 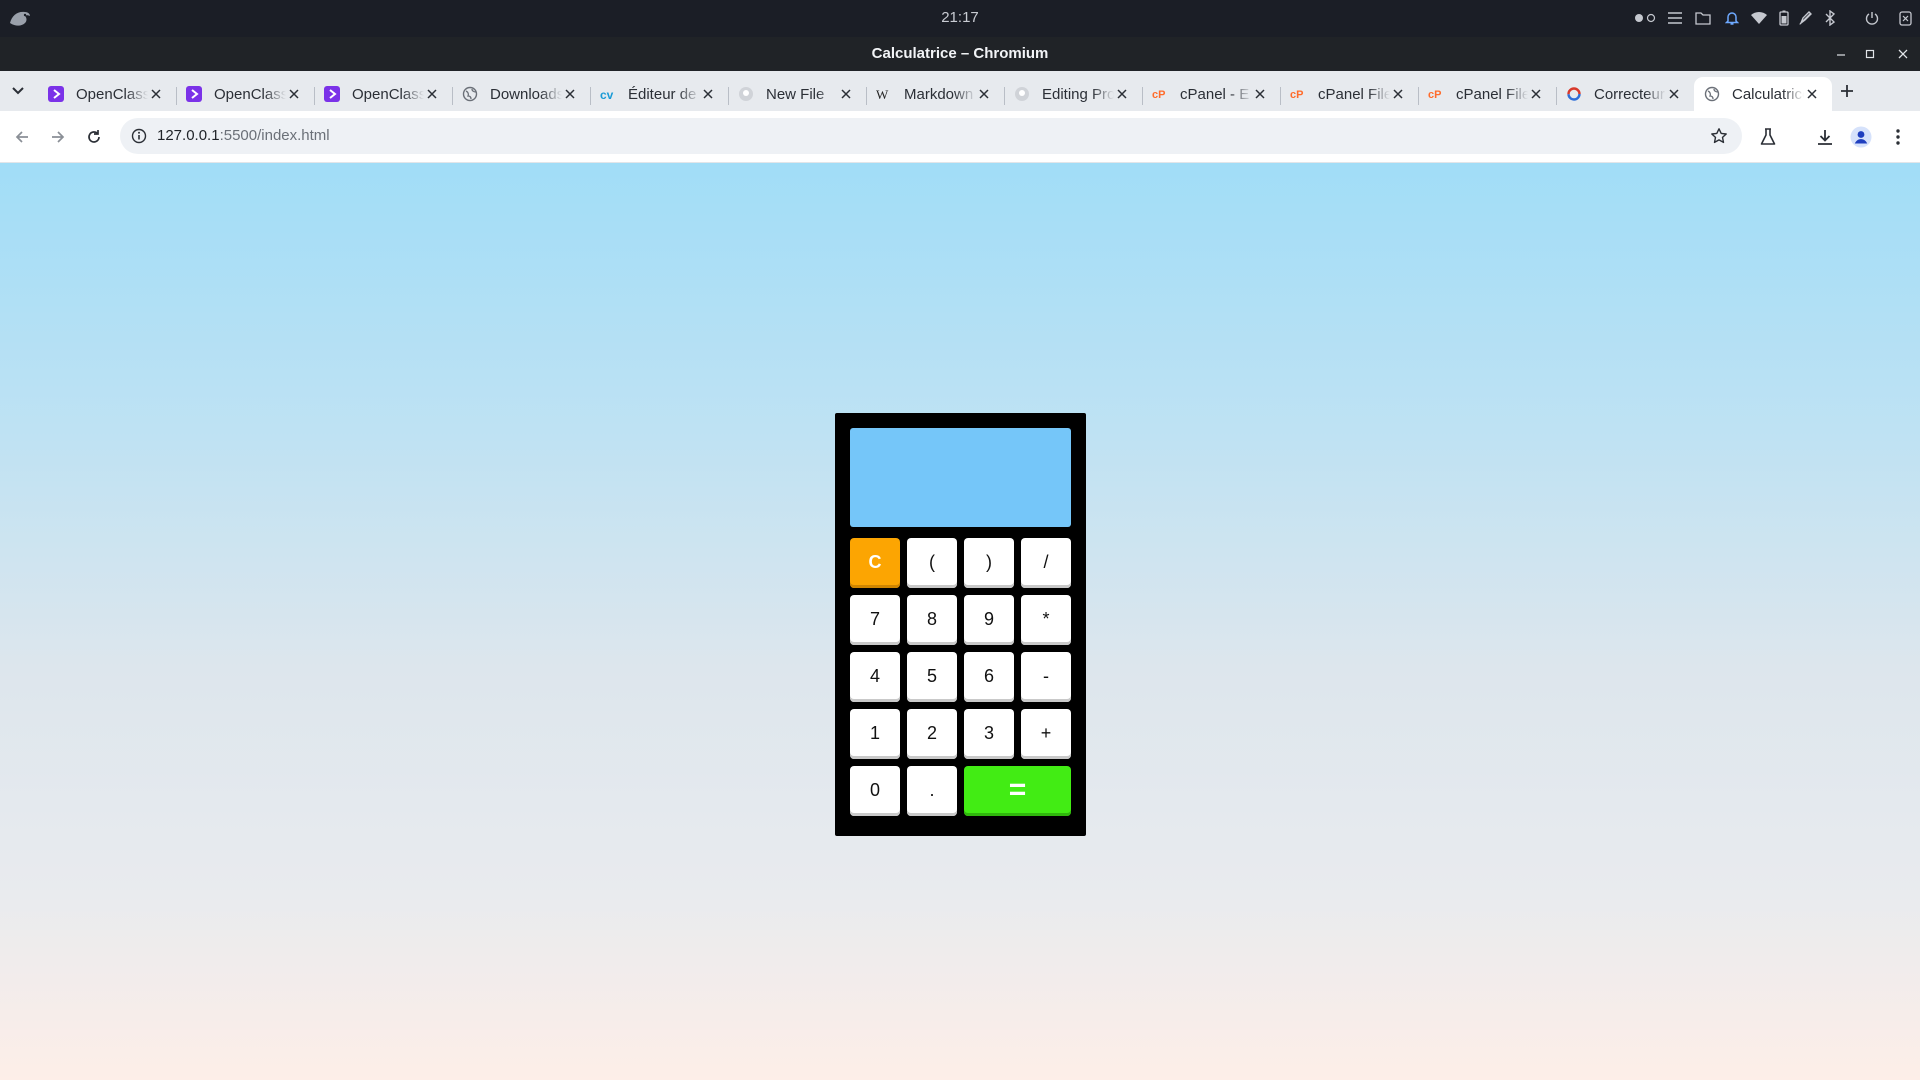 I want to click on clear-button: C, so click(x=875, y=563).